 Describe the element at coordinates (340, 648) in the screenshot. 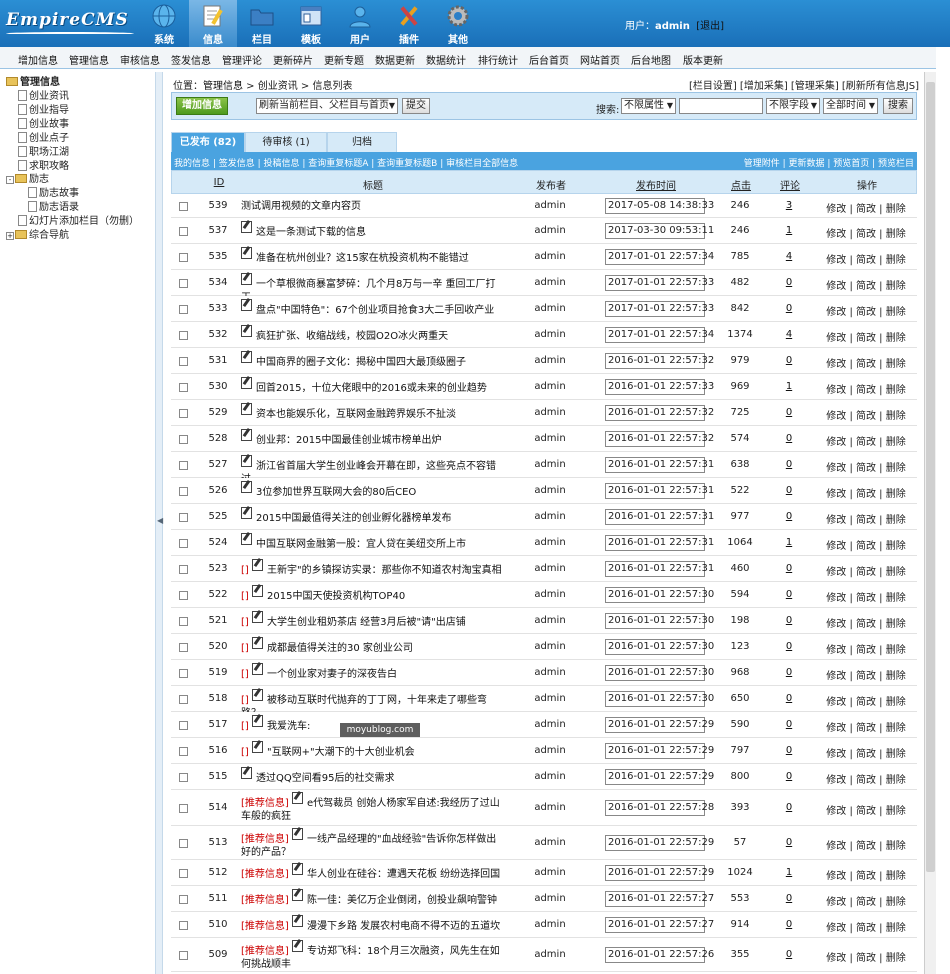

I see `row-title-link: 成都最值得关注的30 家创业公司` at that location.